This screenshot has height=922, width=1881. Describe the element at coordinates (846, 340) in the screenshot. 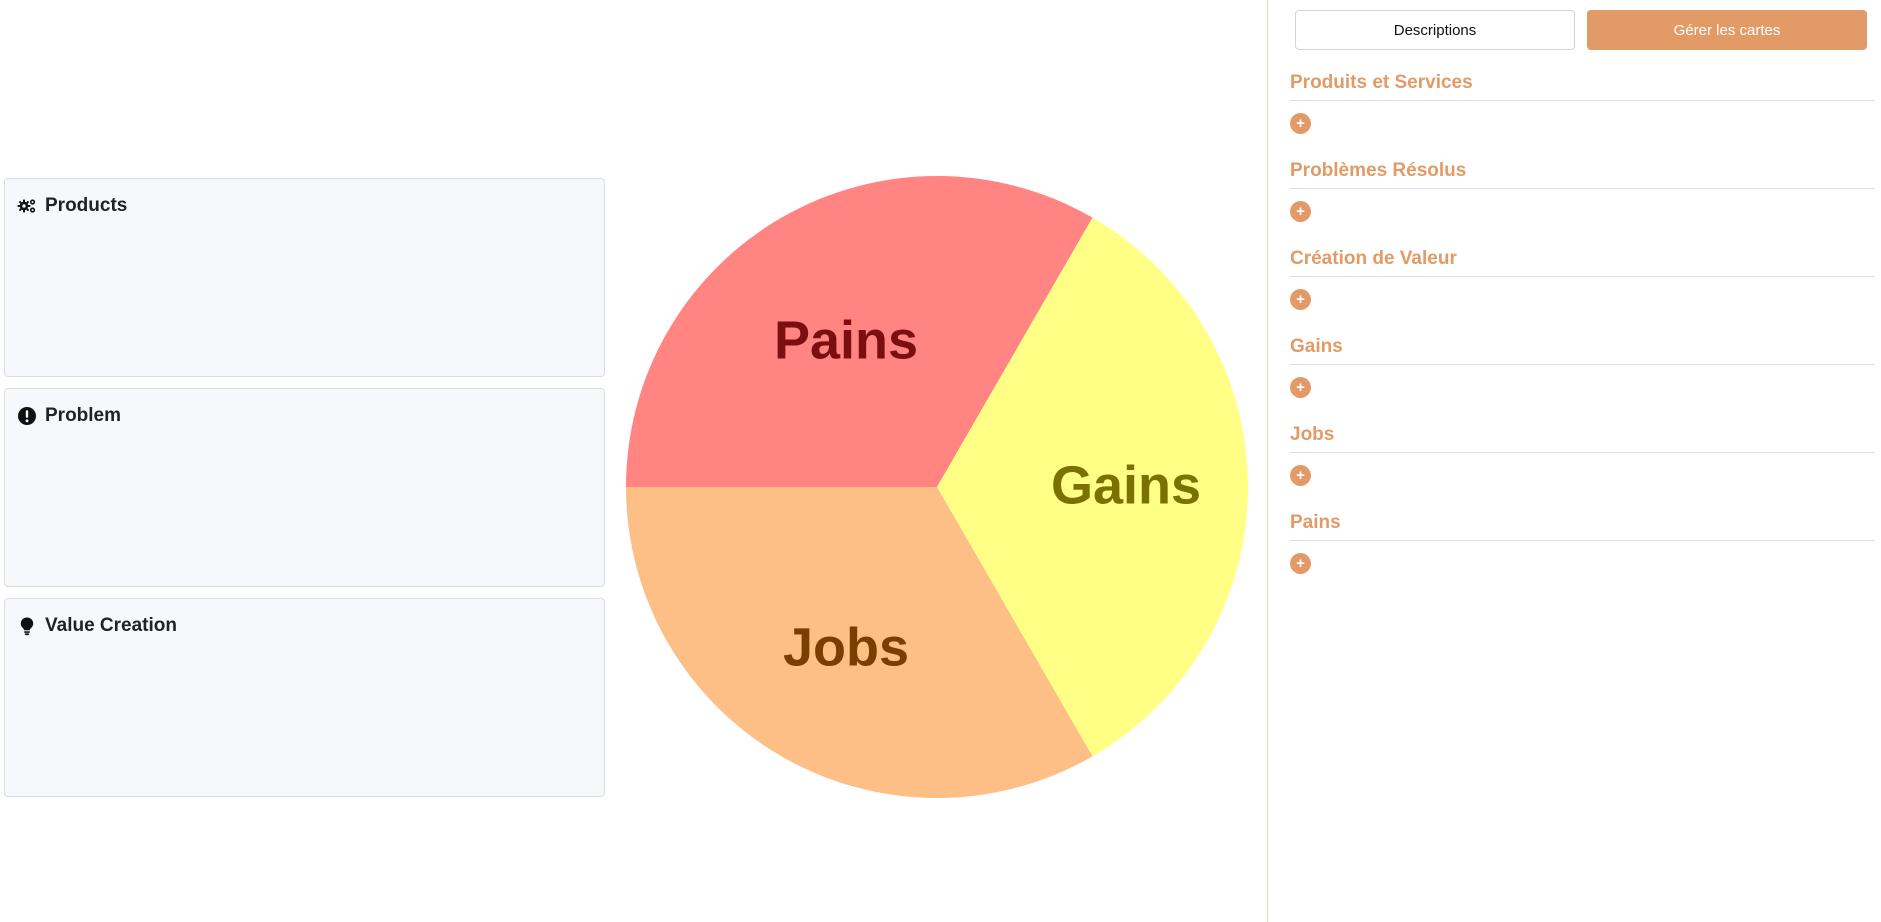

I see `pains-label: Pains` at that location.